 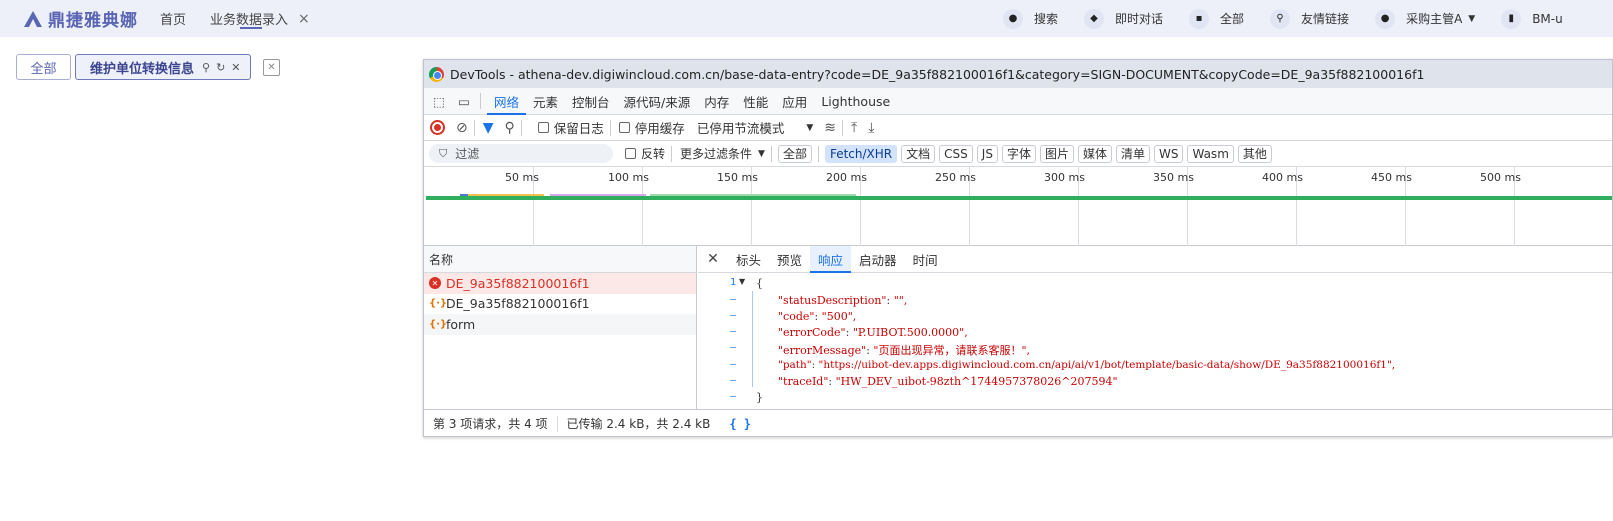 What do you see at coordinates (918, 153) in the screenshot?
I see `filter-chip-doc: 文档` at bounding box center [918, 153].